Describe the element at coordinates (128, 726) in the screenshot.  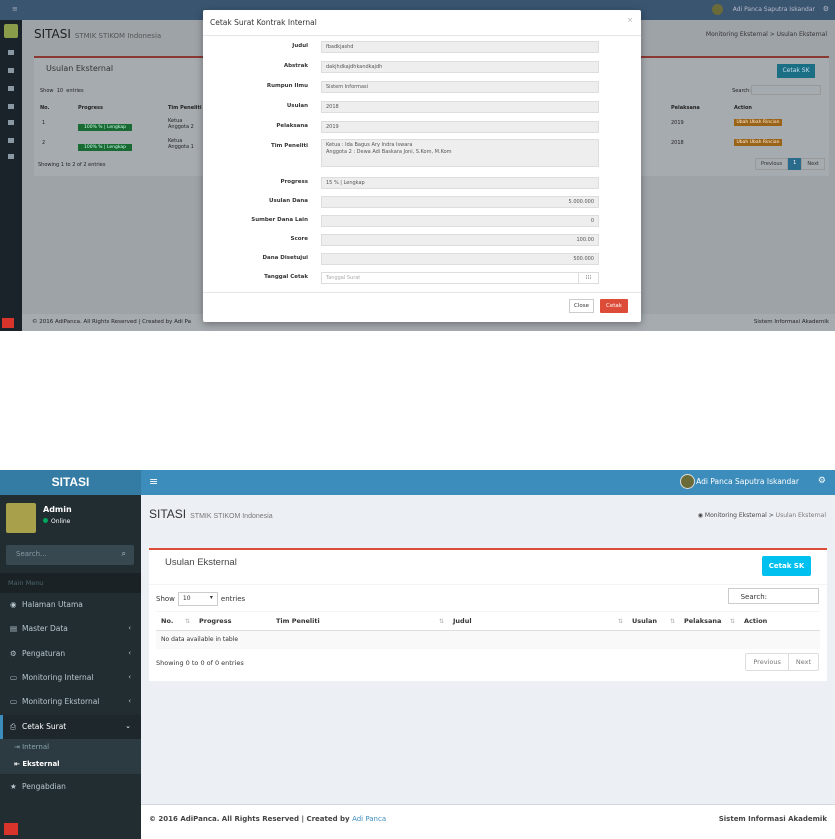
I see `chevron-down-icon: ⌄` at that location.